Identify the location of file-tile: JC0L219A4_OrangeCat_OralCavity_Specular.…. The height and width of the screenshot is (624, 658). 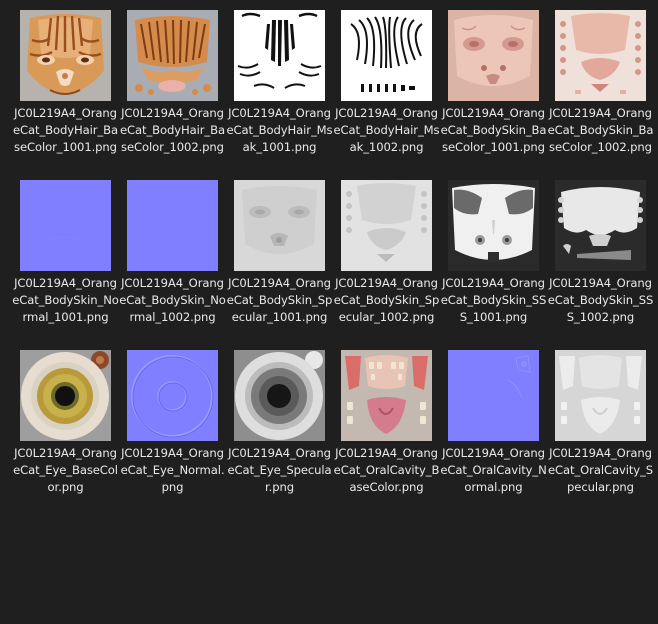
(600, 429).